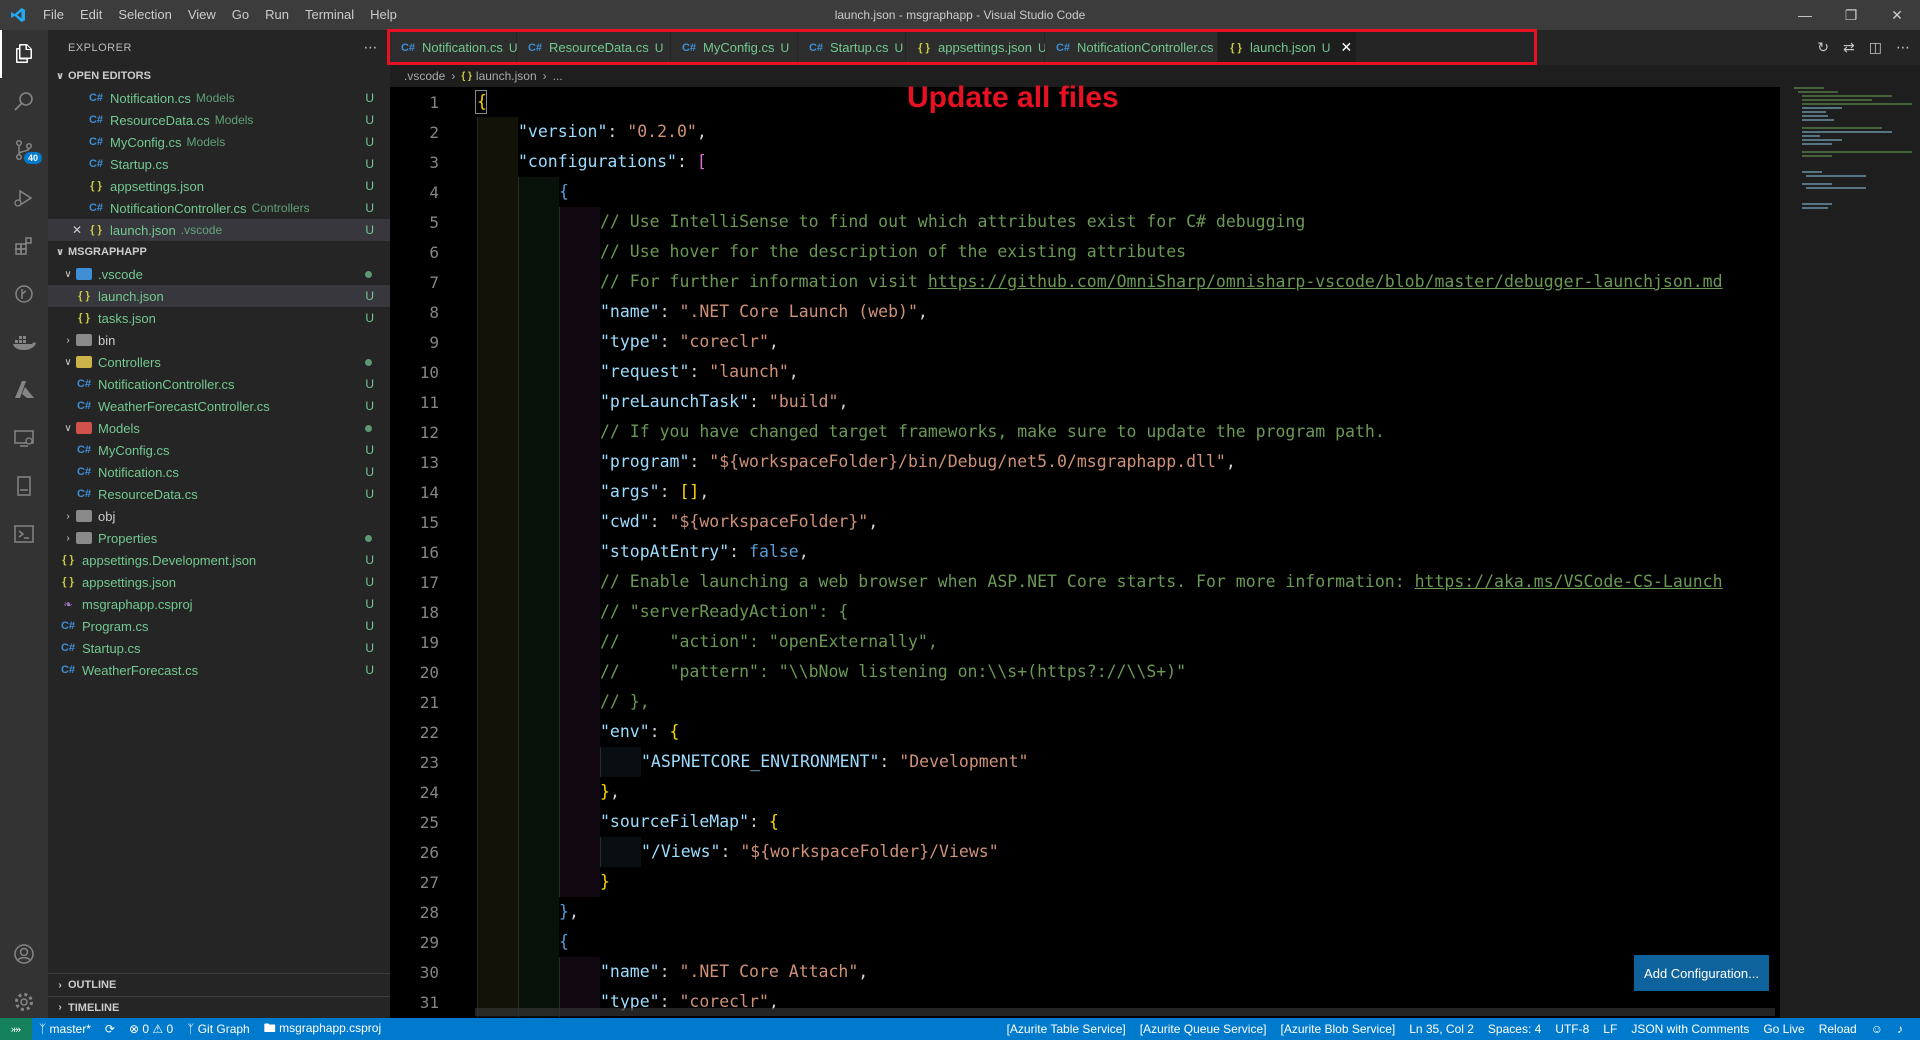 This screenshot has height=1040, width=1920. I want to click on status-item-7: JSON with Comments, so click(1690, 1029).